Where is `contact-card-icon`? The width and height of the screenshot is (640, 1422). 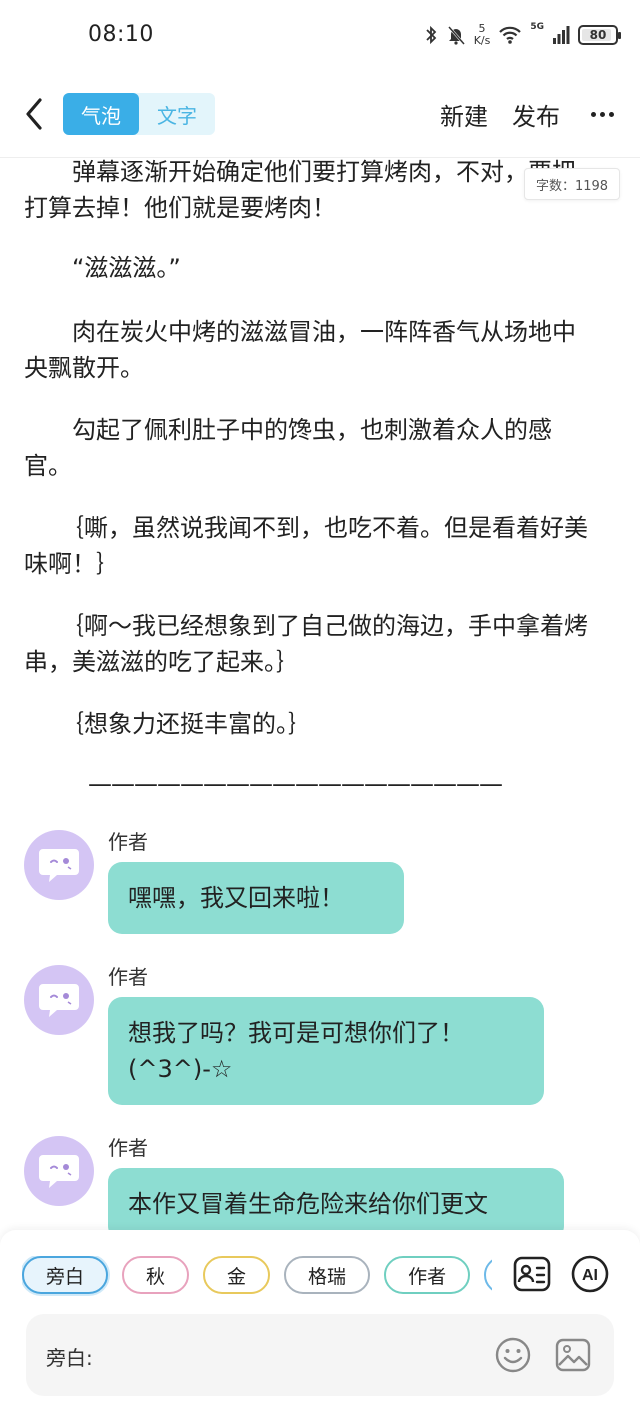 contact-card-icon is located at coordinates (532, 1274).